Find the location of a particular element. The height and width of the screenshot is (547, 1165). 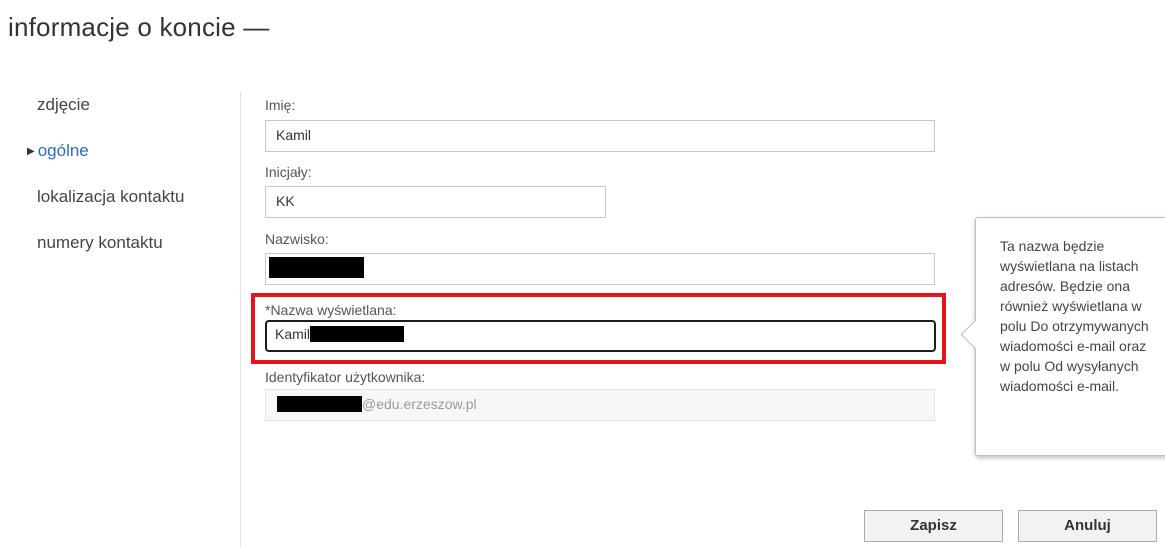

nav-item-label: lokalizacja kontaktu is located at coordinates (111, 196).